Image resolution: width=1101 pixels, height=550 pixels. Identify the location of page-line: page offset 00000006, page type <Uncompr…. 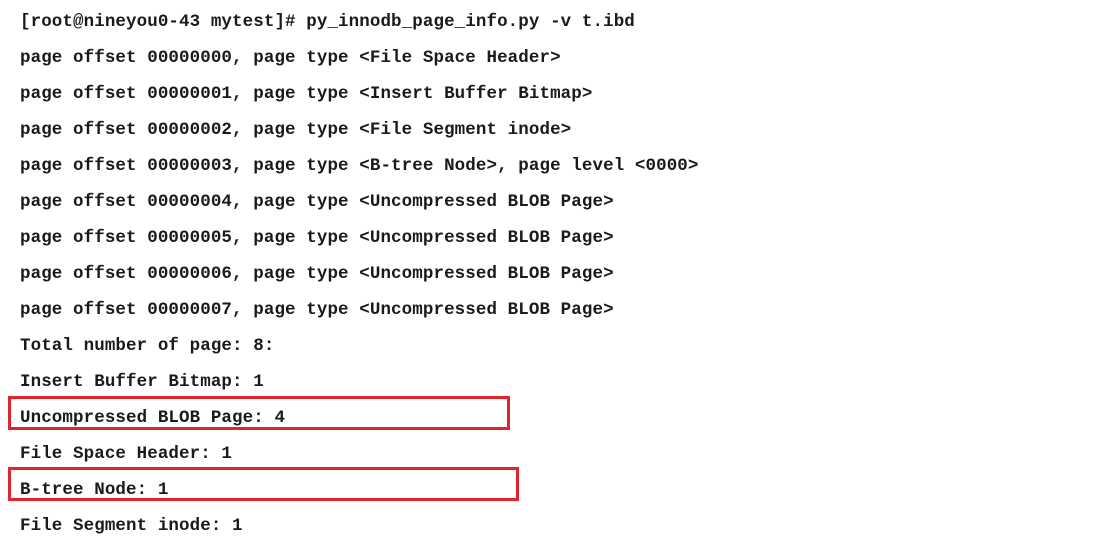
(317, 274).